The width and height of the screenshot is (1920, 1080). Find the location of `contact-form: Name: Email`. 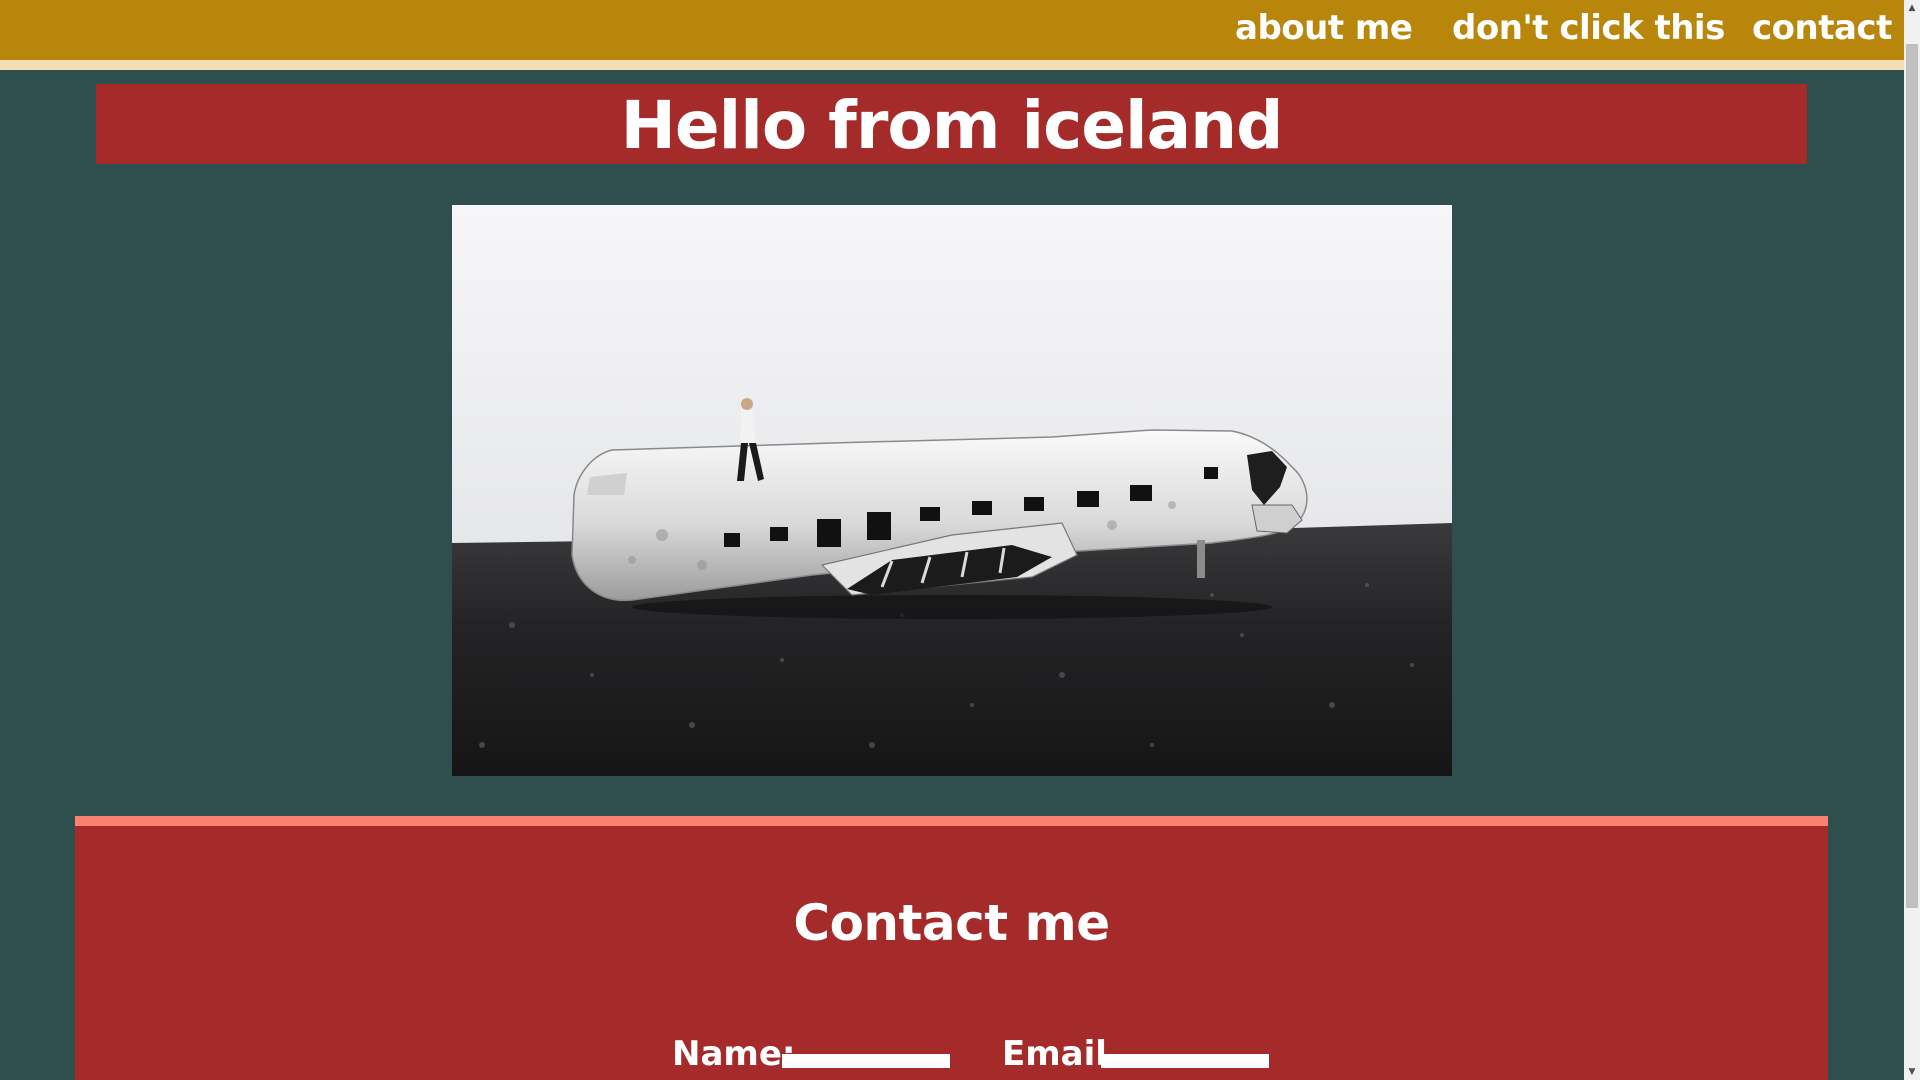

contact-form: Name: Email is located at coordinates (951, 1057).